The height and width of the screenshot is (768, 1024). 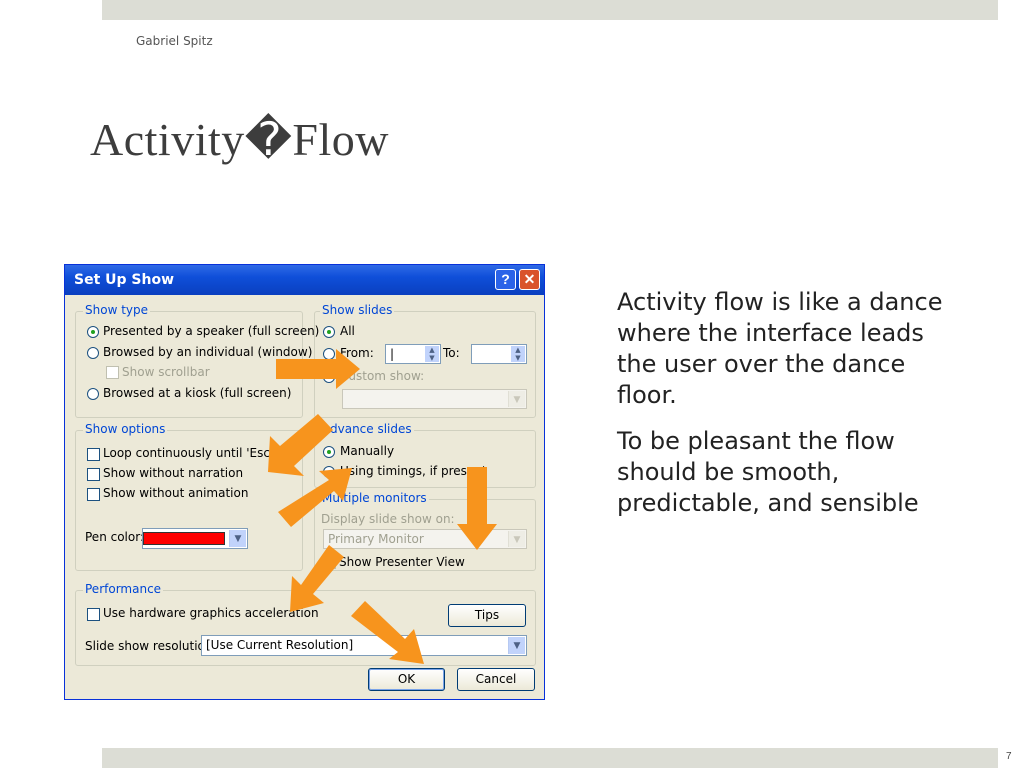 What do you see at coordinates (1009, 756) in the screenshot?
I see `page-number: 7` at bounding box center [1009, 756].